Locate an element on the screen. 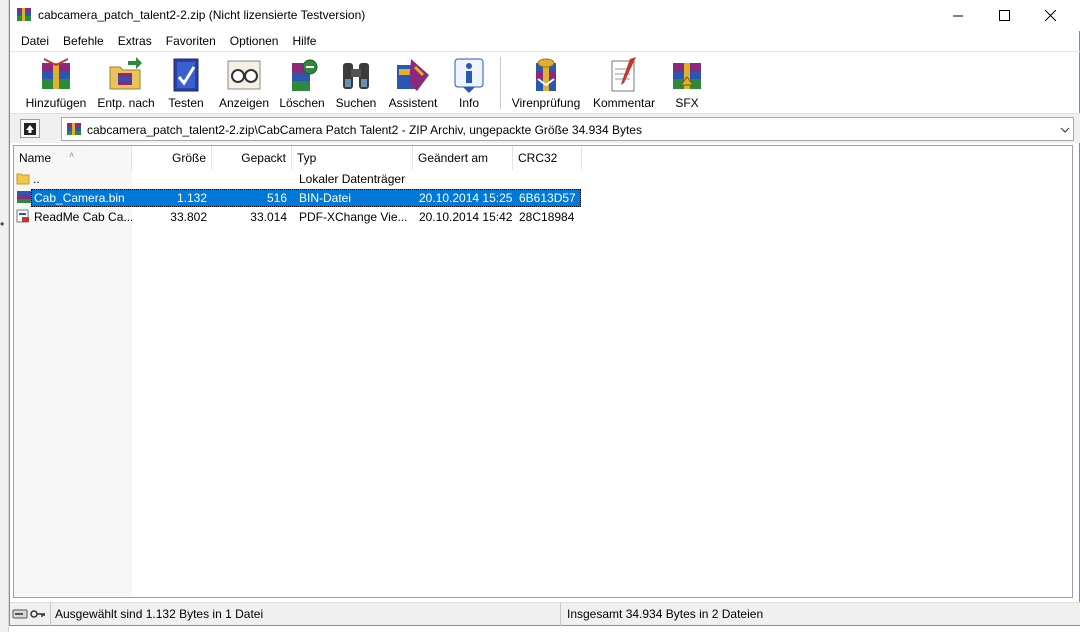 The image size is (1080, 632). comment-button: Kommentar is located at coordinates (624, 84).